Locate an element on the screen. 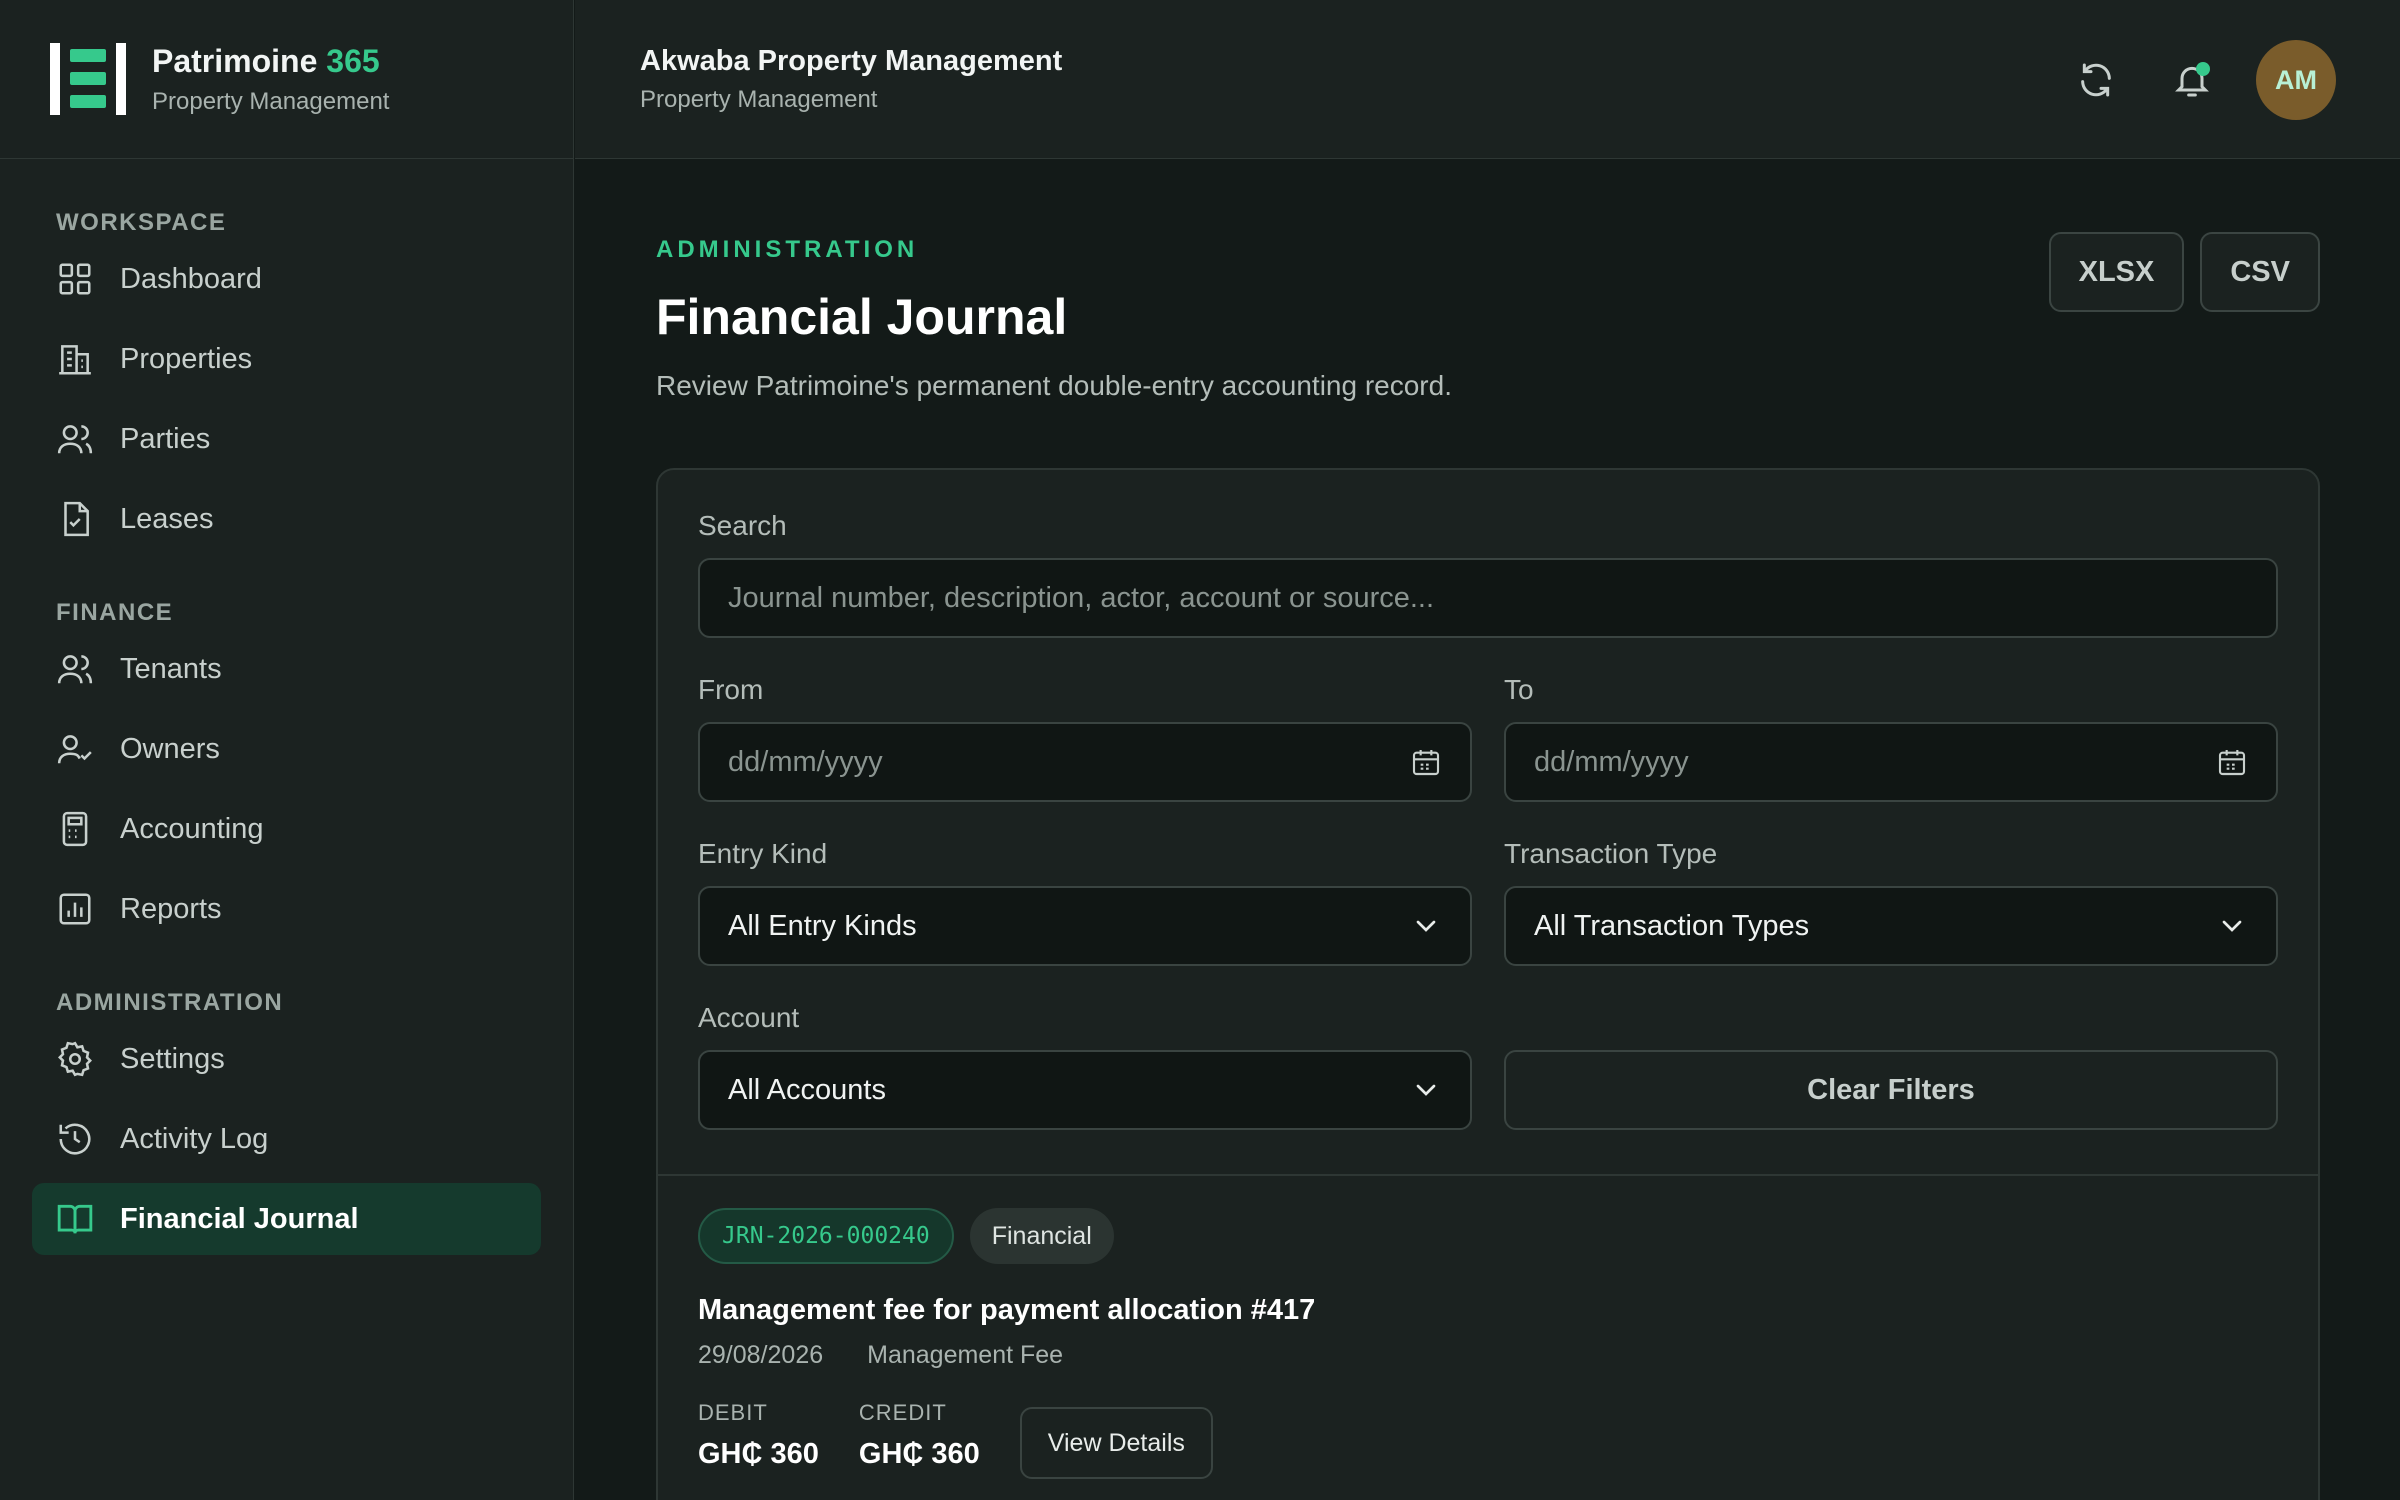 The height and width of the screenshot is (1500, 2400). sidebar-item-label: Properties is located at coordinates (186, 358).